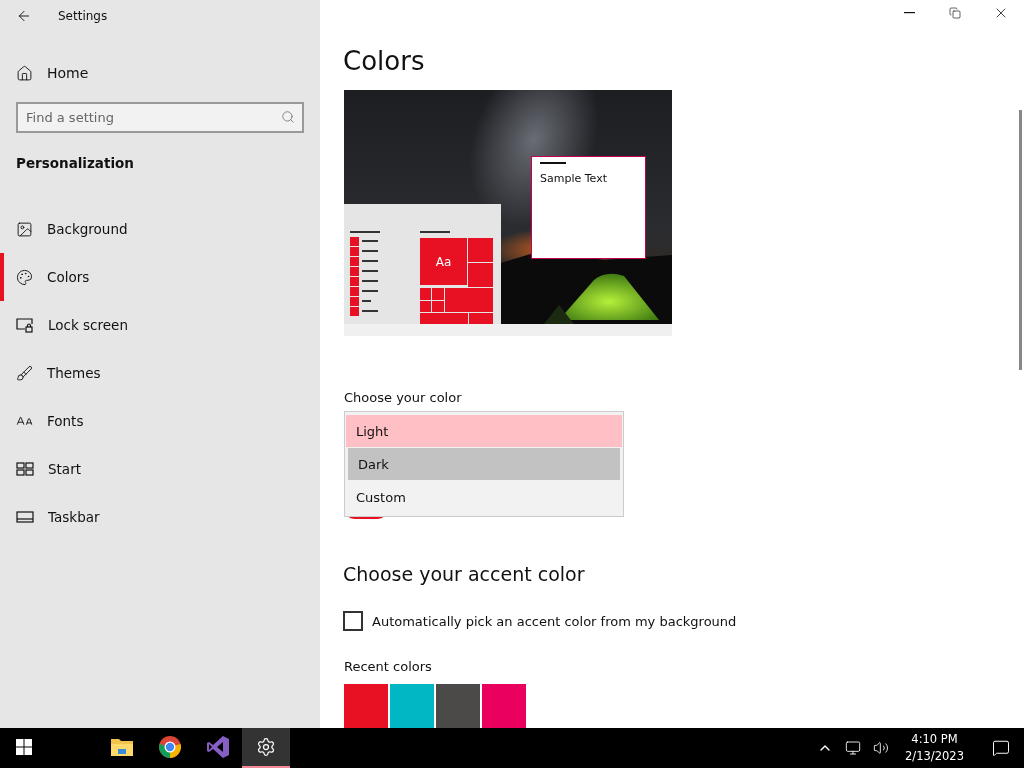 The height and width of the screenshot is (768, 1024). I want to click on dropdown-option: Dark, so click(484, 464).